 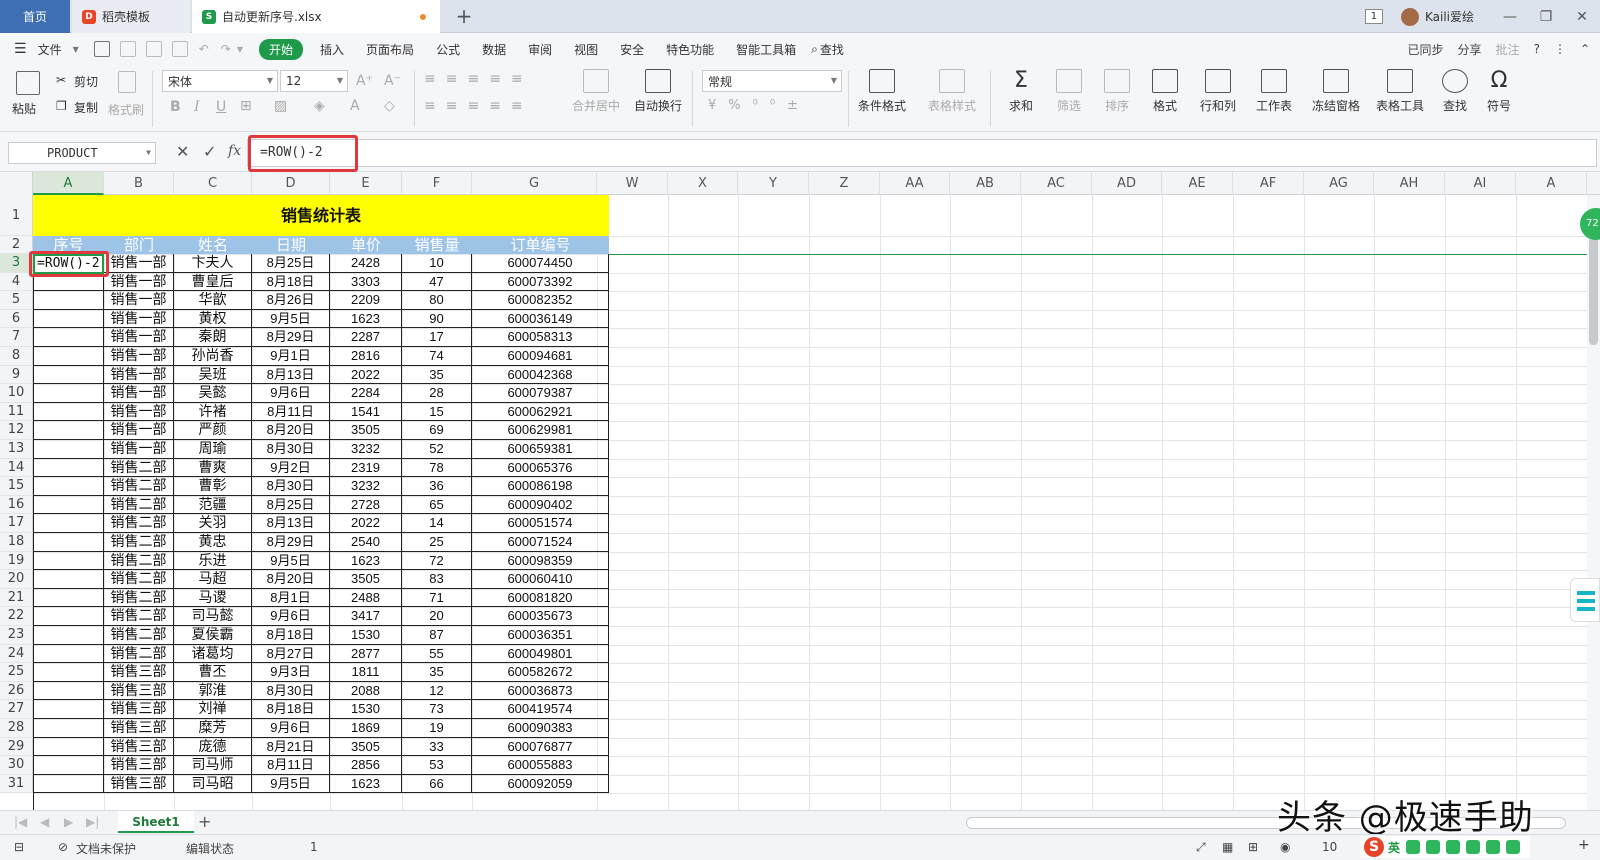 I want to click on table-cell: 600094681, so click(x=540, y=356).